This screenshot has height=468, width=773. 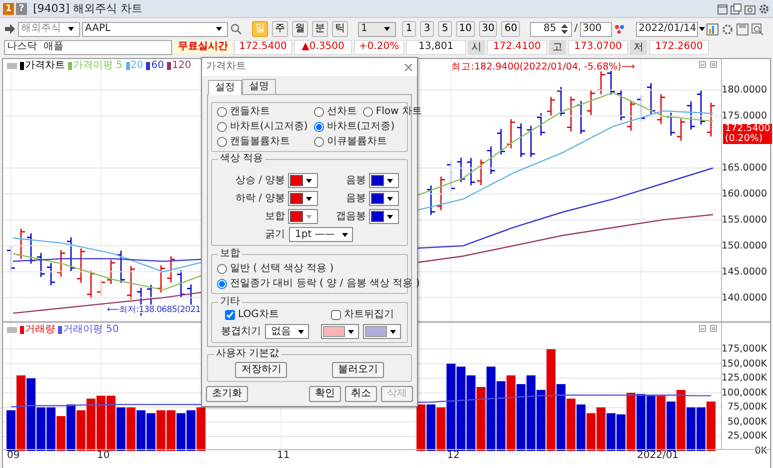 What do you see at coordinates (358, 370) in the screenshot?
I see `dialog-button: 불러오기` at bounding box center [358, 370].